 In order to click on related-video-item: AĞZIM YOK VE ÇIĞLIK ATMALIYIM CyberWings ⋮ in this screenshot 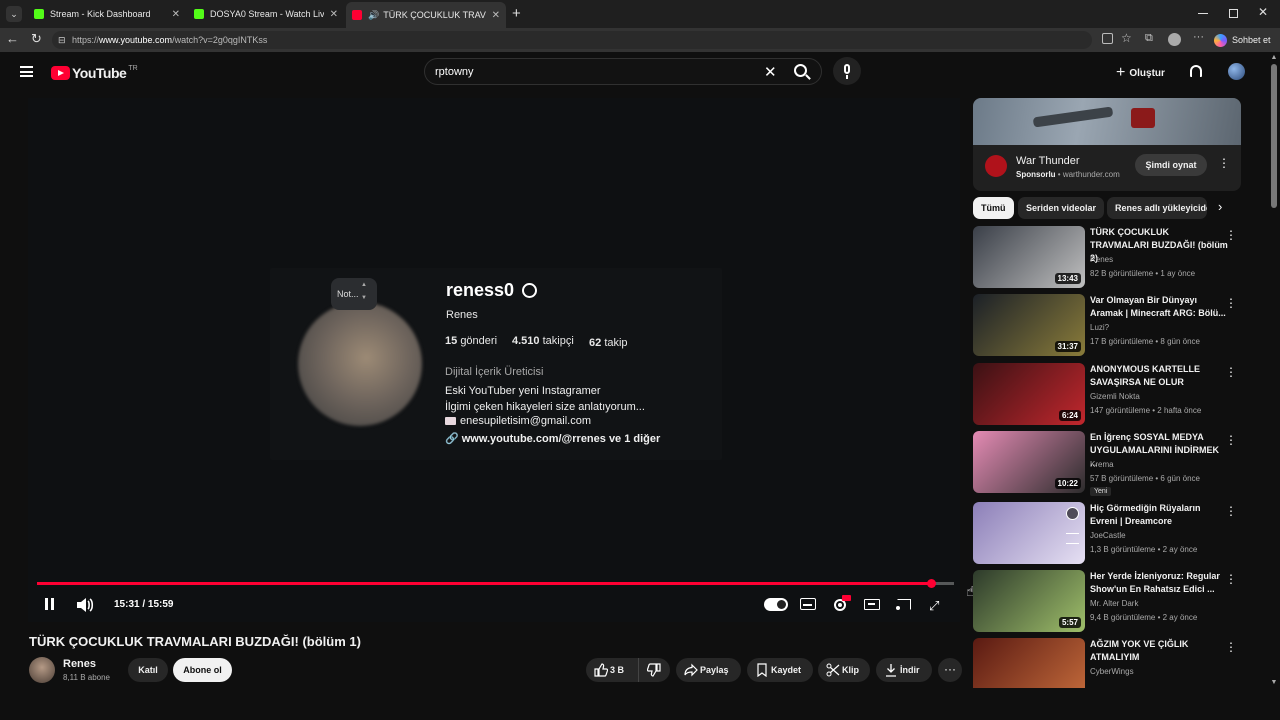, I will do `click(1107, 663)`.